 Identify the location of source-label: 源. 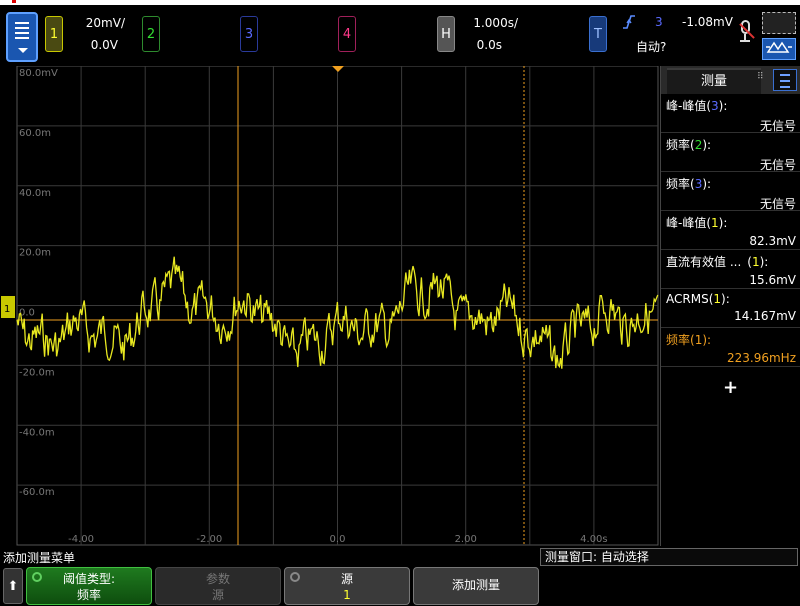
(346, 579).